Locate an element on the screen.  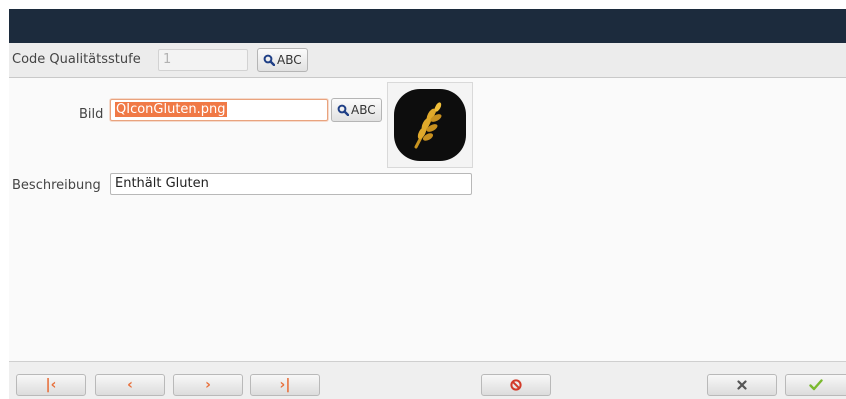
first-record-button: |‹ is located at coordinates (51, 385).